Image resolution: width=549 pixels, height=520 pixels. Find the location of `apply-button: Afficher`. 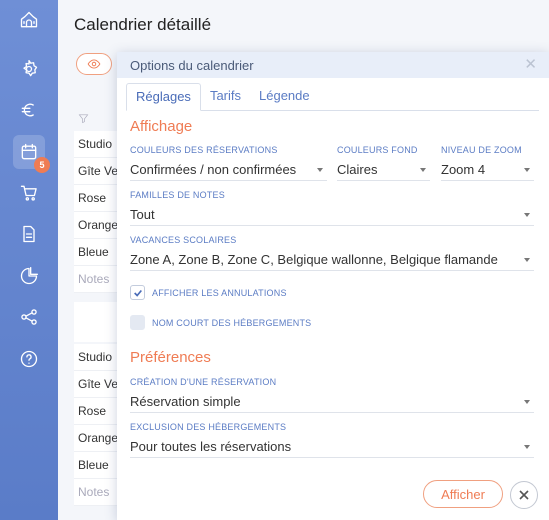

apply-button: Afficher is located at coordinates (463, 494).